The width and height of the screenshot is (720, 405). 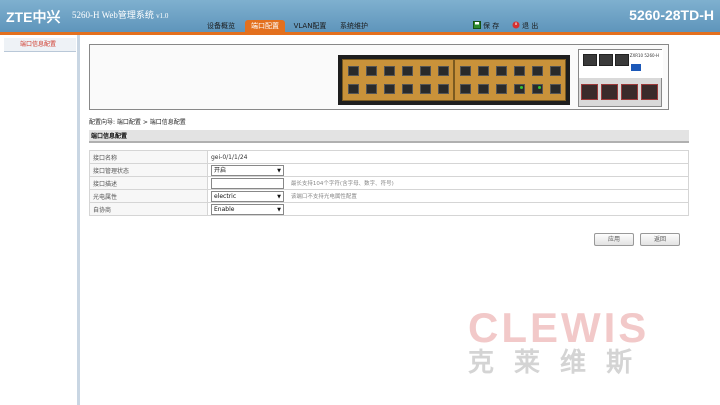 I want to click on tab-port-config: 端口配置, so click(x=265, y=26).